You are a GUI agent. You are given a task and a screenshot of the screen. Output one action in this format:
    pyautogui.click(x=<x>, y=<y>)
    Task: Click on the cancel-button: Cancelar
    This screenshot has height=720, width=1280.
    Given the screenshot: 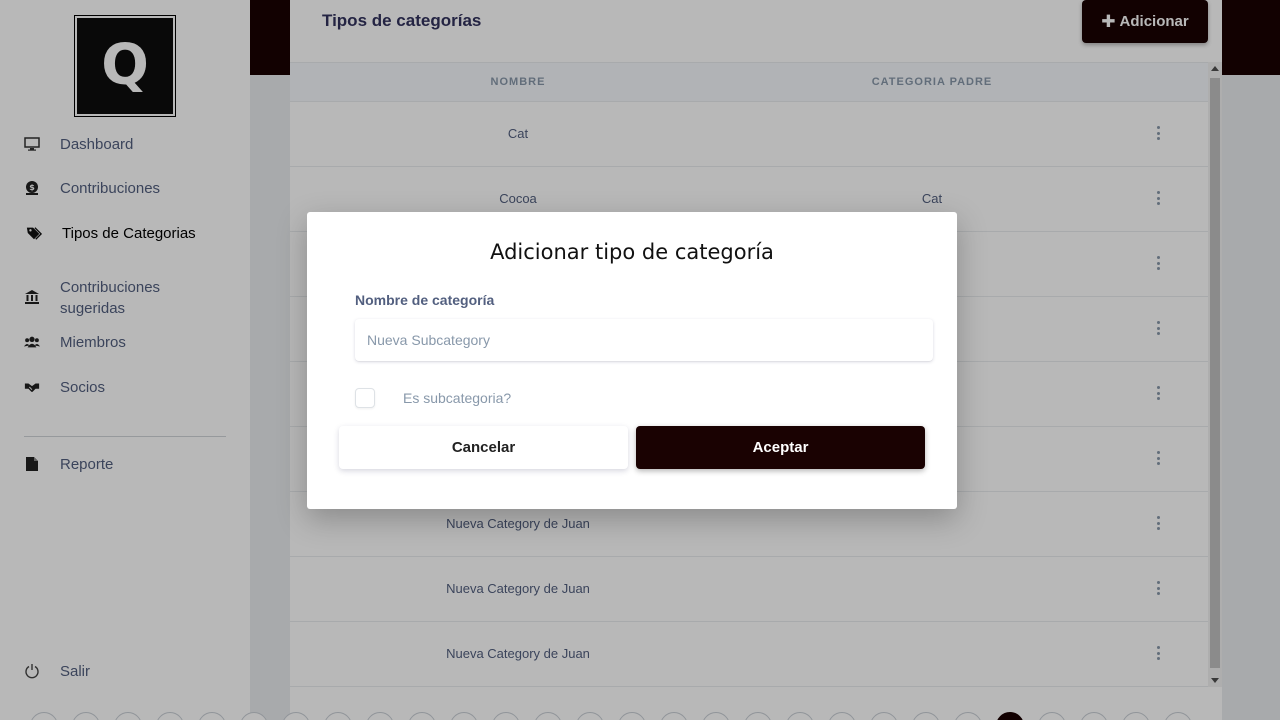 What is the action you would take?
    pyautogui.click(x=483, y=447)
    